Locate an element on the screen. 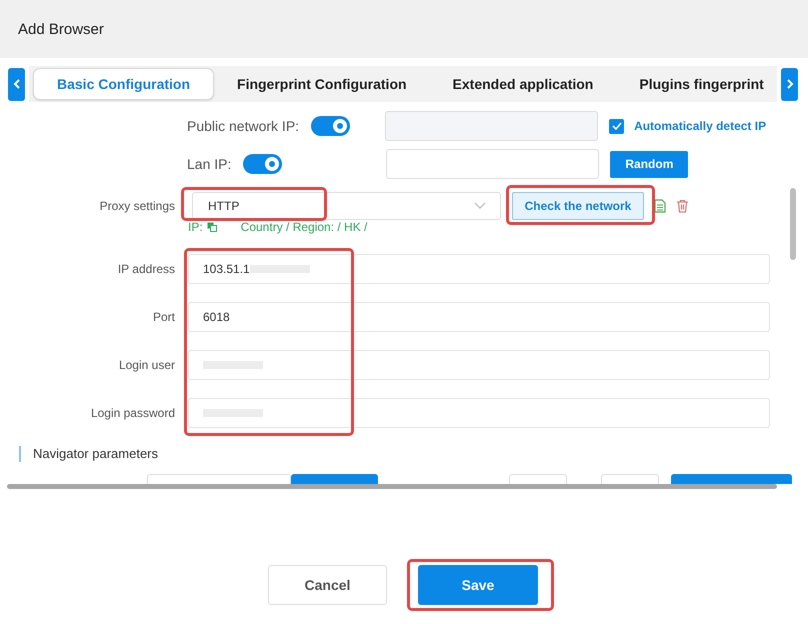 The width and height of the screenshot is (808, 624). scroll-left-button is located at coordinates (16, 84).